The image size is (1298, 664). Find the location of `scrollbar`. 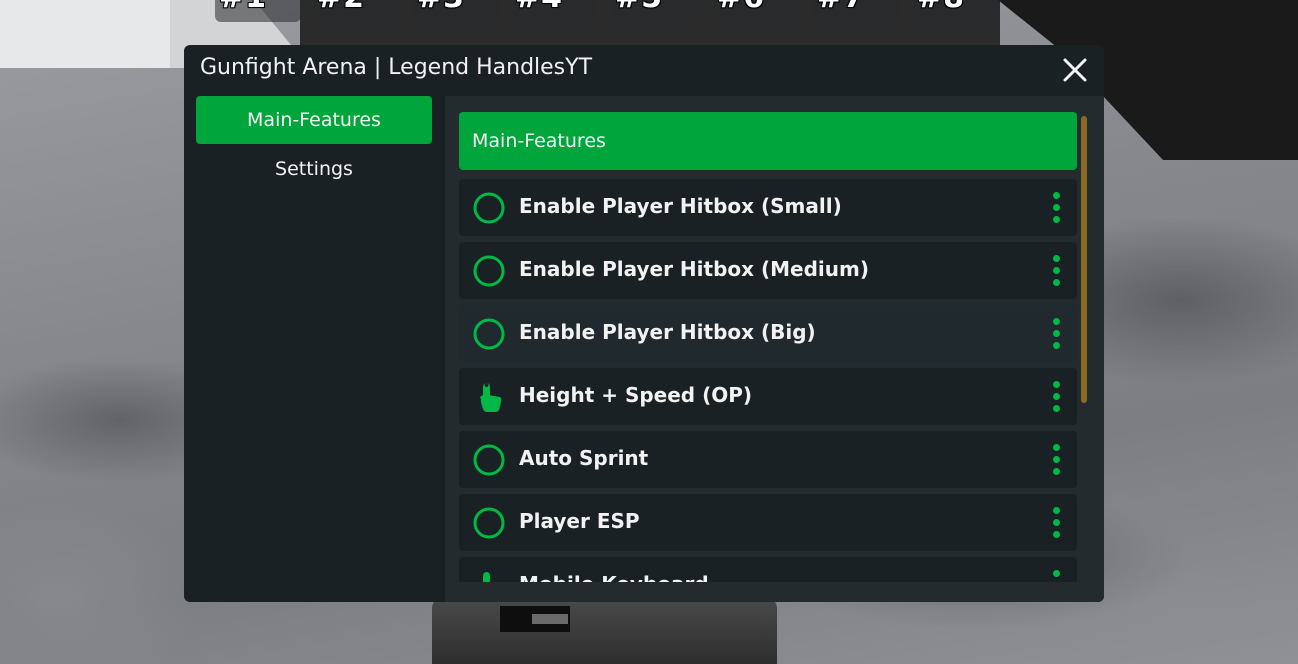

scrollbar is located at coordinates (1084, 259).